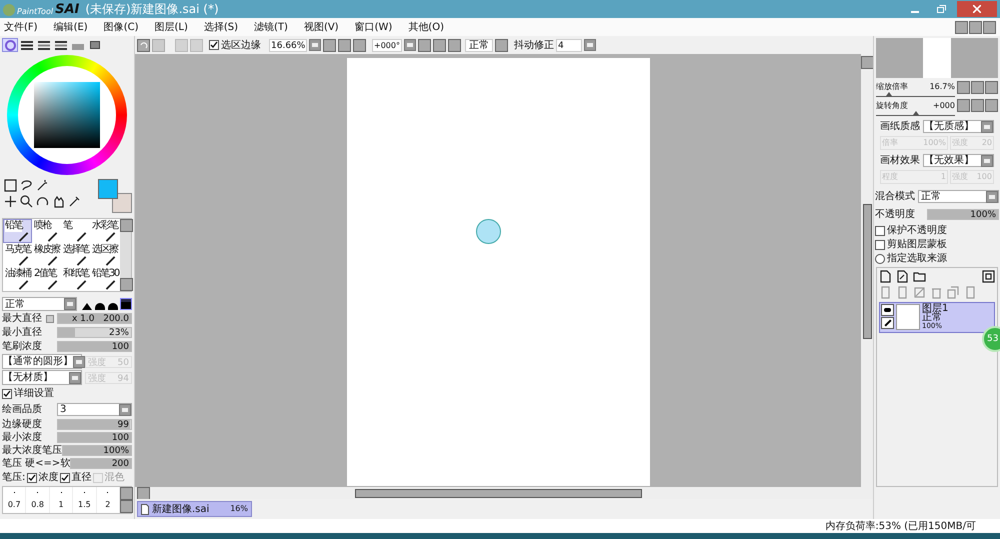  I want to click on angle-slider: 旋转角度 +000, so click(915, 108).